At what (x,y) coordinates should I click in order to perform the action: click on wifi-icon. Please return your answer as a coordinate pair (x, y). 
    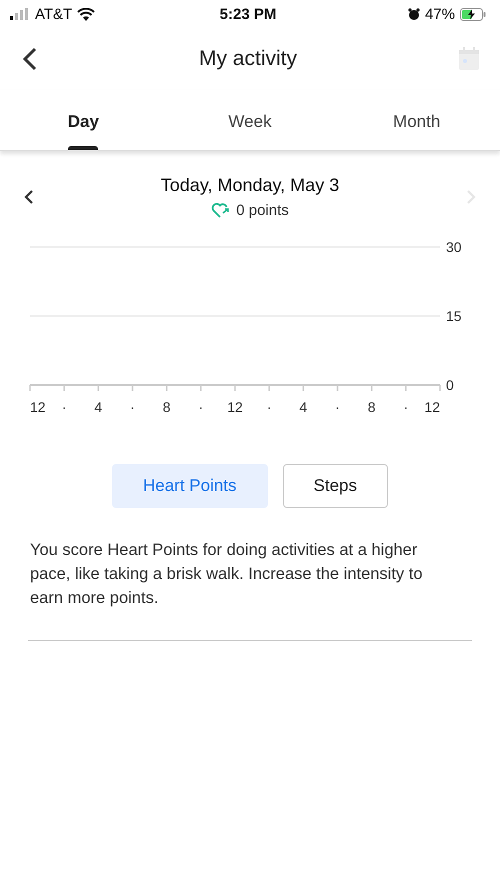
    Looking at the image, I should click on (86, 14).